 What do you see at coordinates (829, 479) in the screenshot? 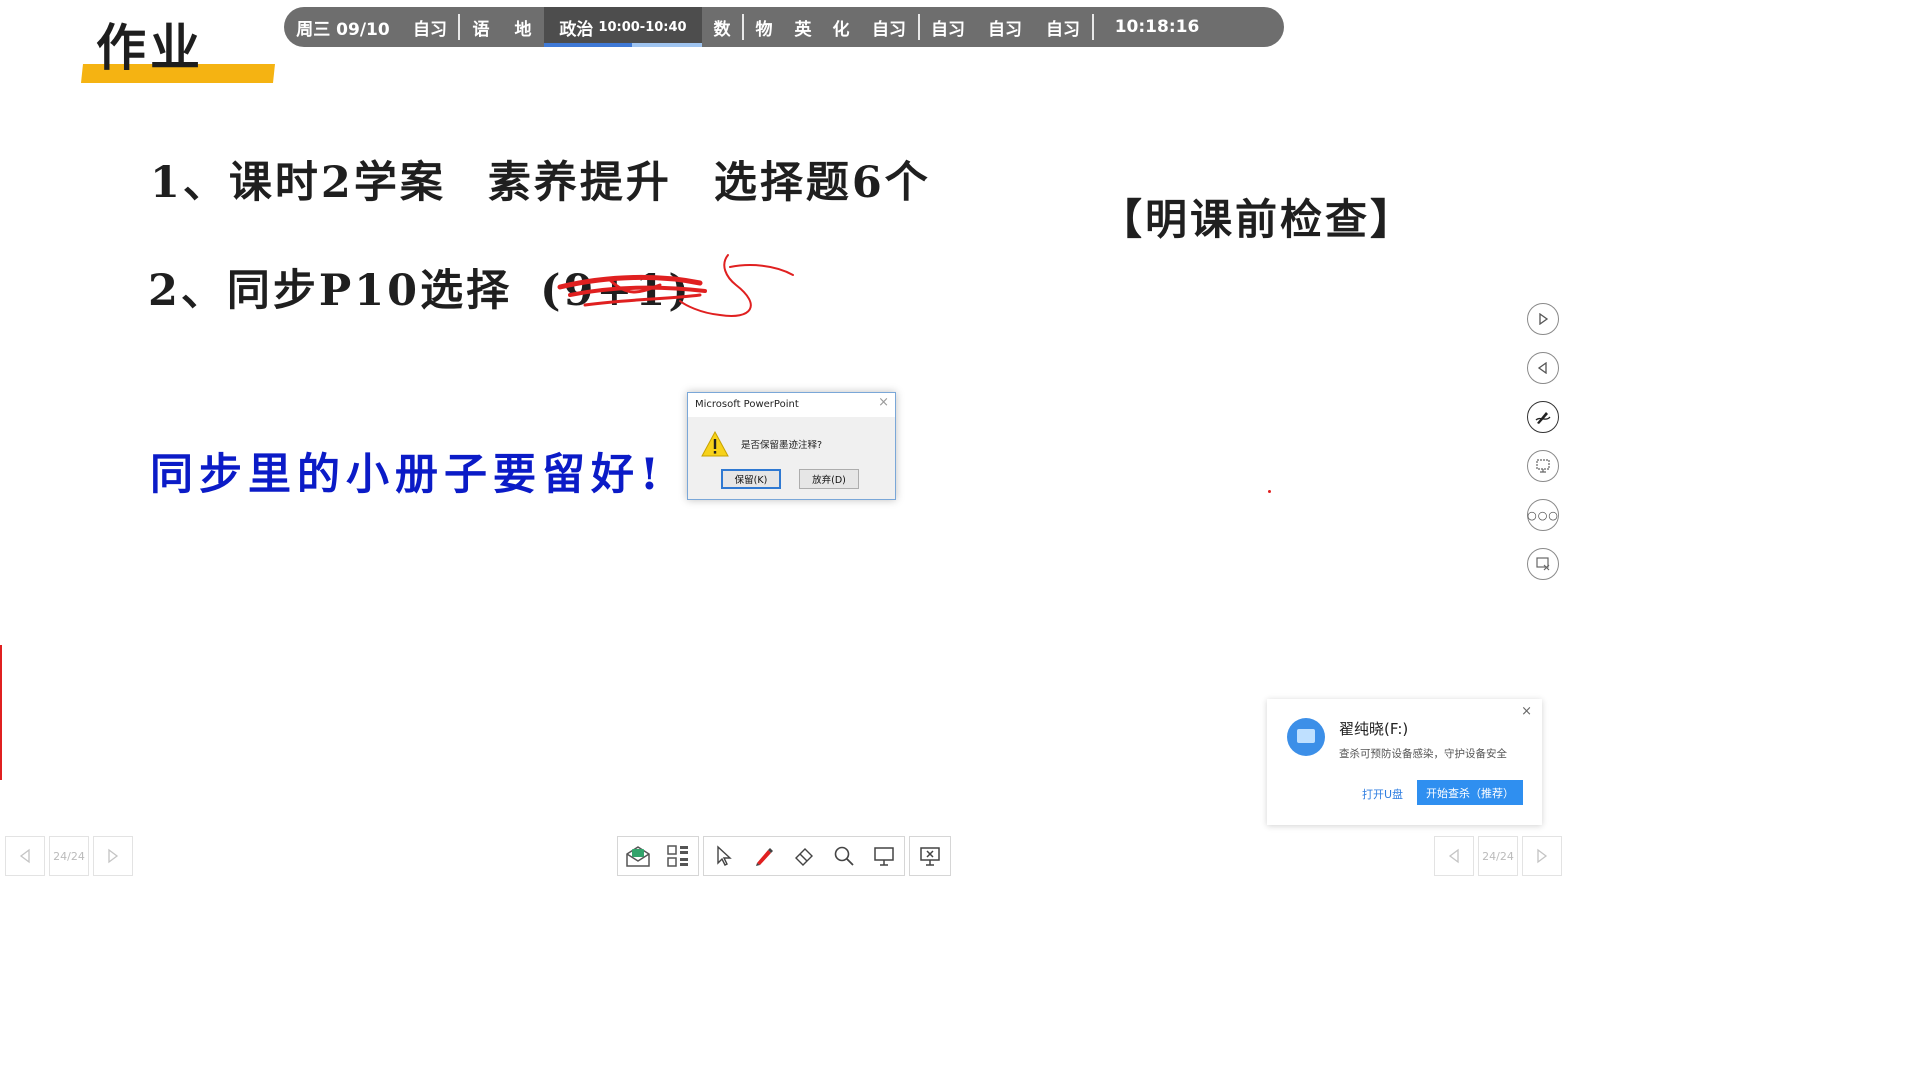
I see `discard-button: 放弃(D)` at bounding box center [829, 479].